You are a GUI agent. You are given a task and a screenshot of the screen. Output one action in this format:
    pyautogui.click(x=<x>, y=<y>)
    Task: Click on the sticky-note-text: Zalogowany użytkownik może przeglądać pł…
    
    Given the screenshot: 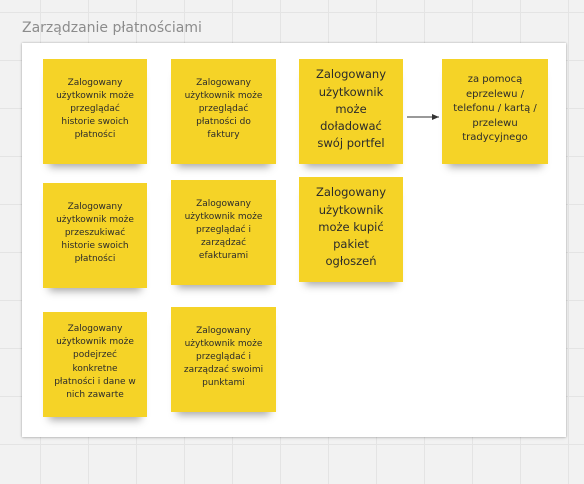 What is the action you would take?
    pyautogui.click(x=223, y=109)
    